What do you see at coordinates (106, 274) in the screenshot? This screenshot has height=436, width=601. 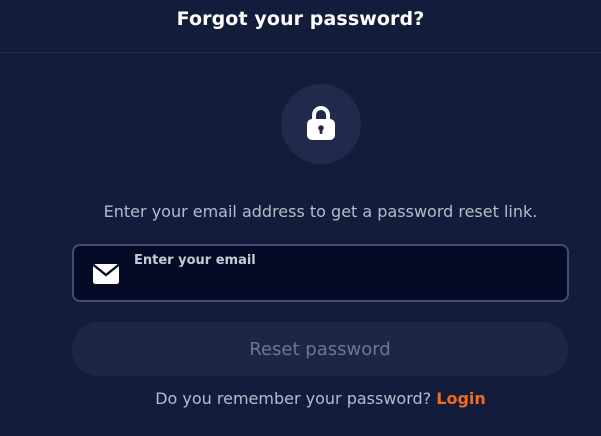 I see `mail-icon` at bounding box center [106, 274].